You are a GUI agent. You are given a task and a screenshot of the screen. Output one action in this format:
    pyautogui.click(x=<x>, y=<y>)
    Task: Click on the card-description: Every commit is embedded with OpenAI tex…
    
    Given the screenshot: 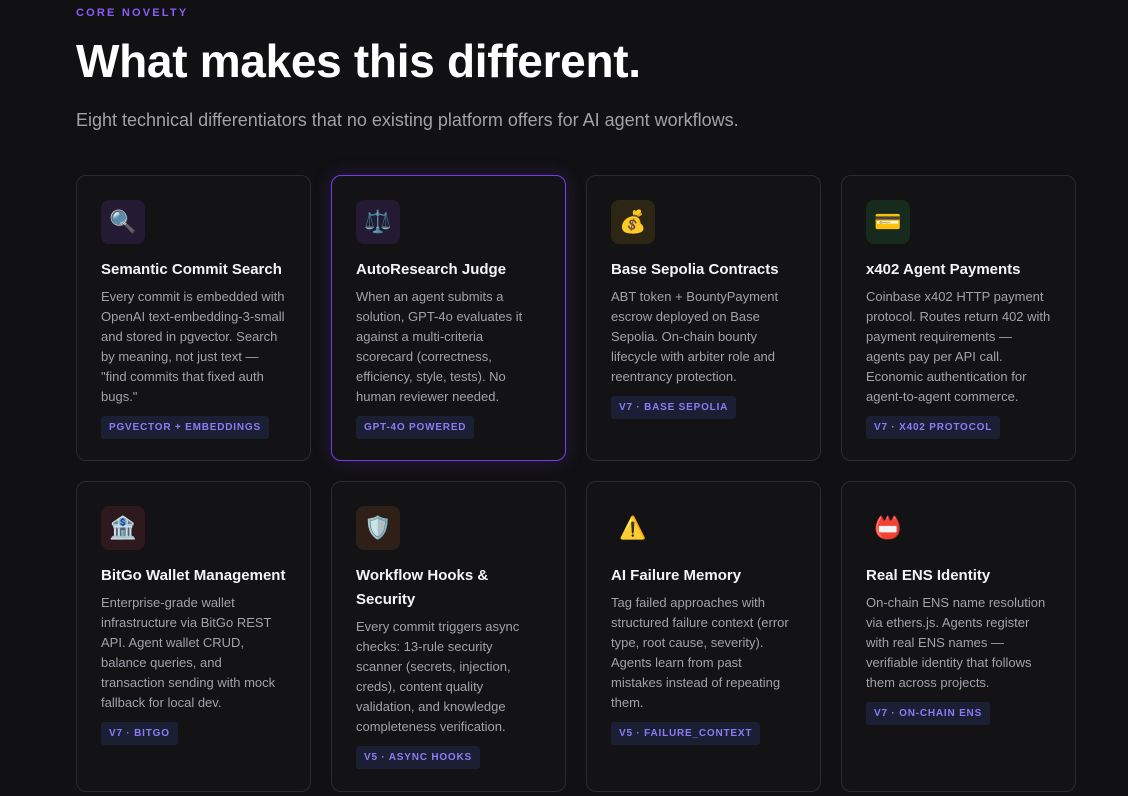 What is the action you would take?
    pyautogui.click(x=193, y=346)
    